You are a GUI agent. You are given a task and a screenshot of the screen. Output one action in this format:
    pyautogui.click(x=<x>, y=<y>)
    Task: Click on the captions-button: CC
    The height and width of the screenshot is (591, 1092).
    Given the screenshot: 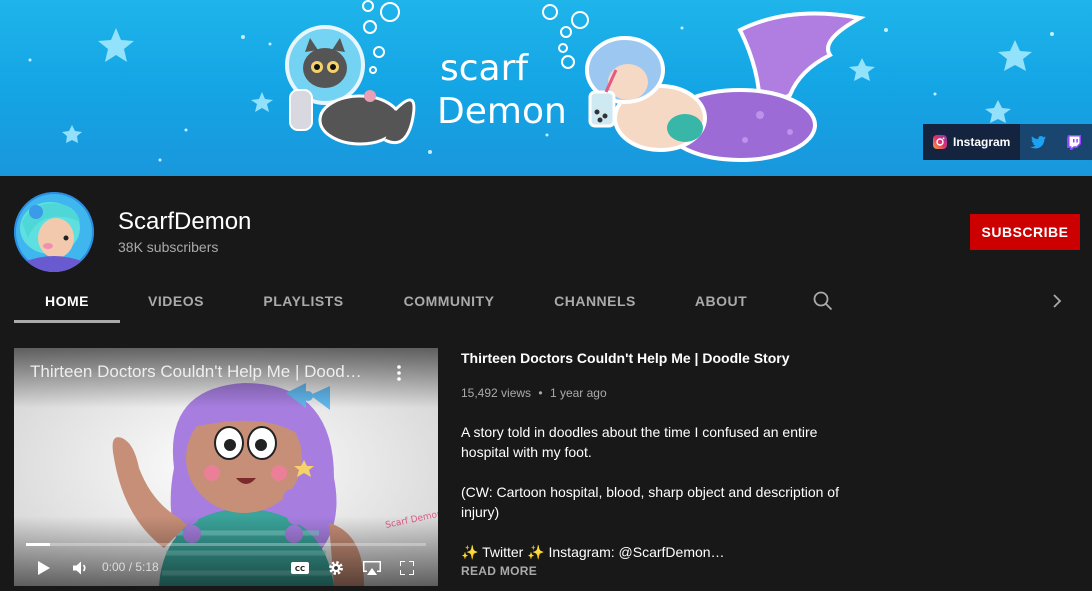 What is the action you would take?
    pyautogui.click(x=300, y=568)
    